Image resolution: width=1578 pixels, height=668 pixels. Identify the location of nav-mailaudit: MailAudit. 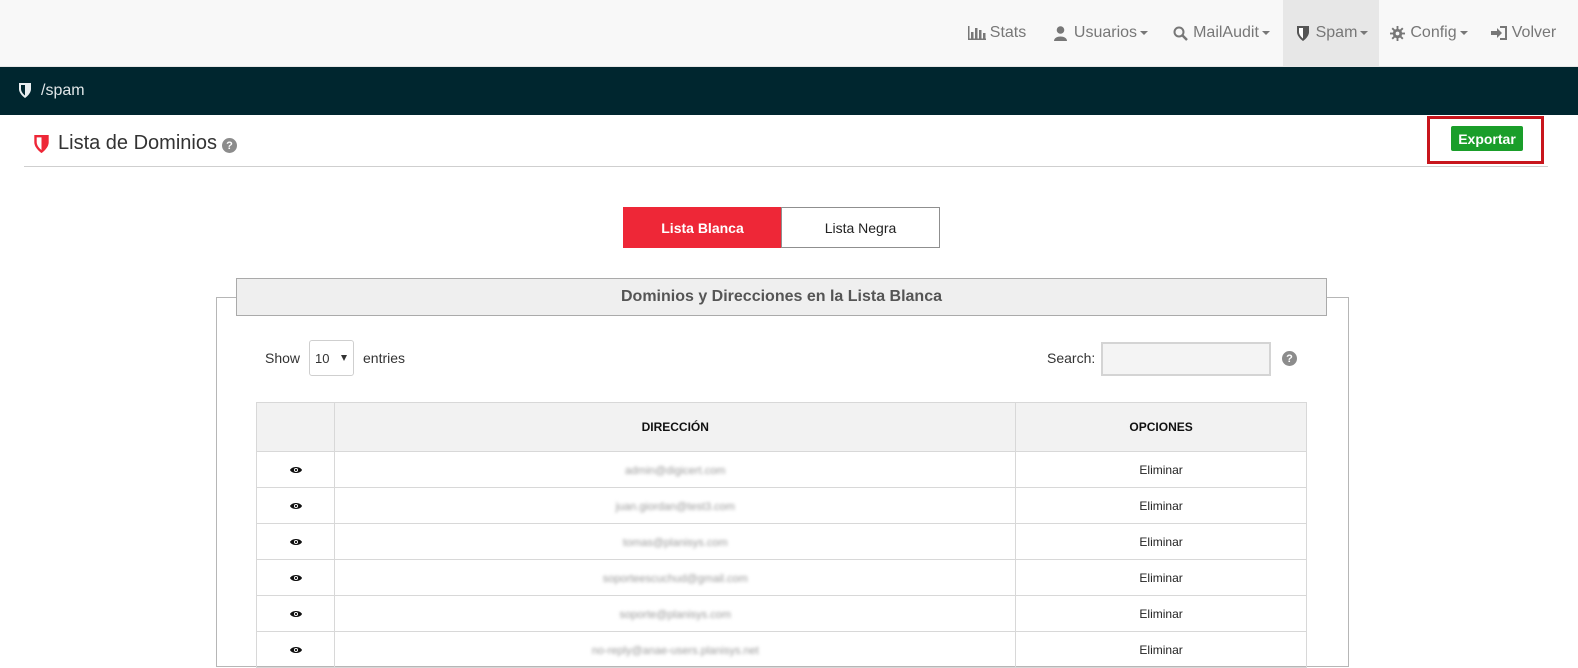
(1220, 33).